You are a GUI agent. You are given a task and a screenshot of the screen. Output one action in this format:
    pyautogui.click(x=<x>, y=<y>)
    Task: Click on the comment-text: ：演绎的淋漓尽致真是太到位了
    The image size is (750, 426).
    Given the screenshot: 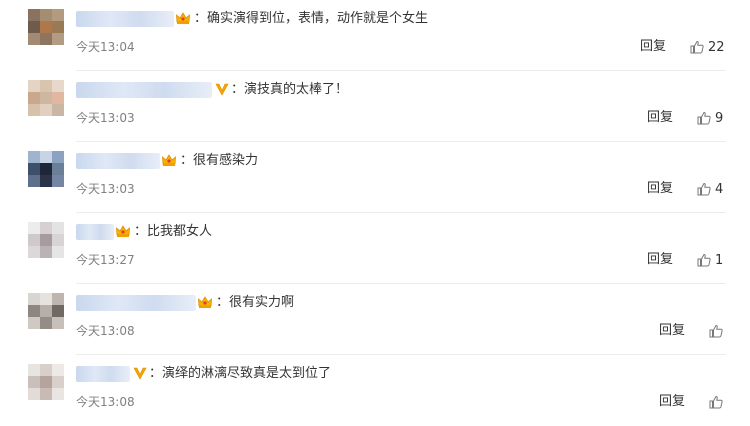 What is the action you would take?
    pyautogui.click(x=240, y=373)
    